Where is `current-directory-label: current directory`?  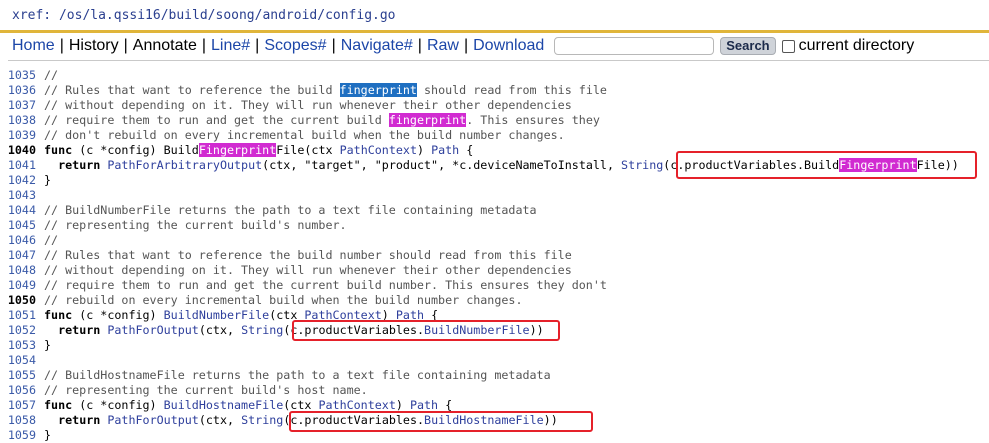 current-directory-label: current directory is located at coordinates (856, 45).